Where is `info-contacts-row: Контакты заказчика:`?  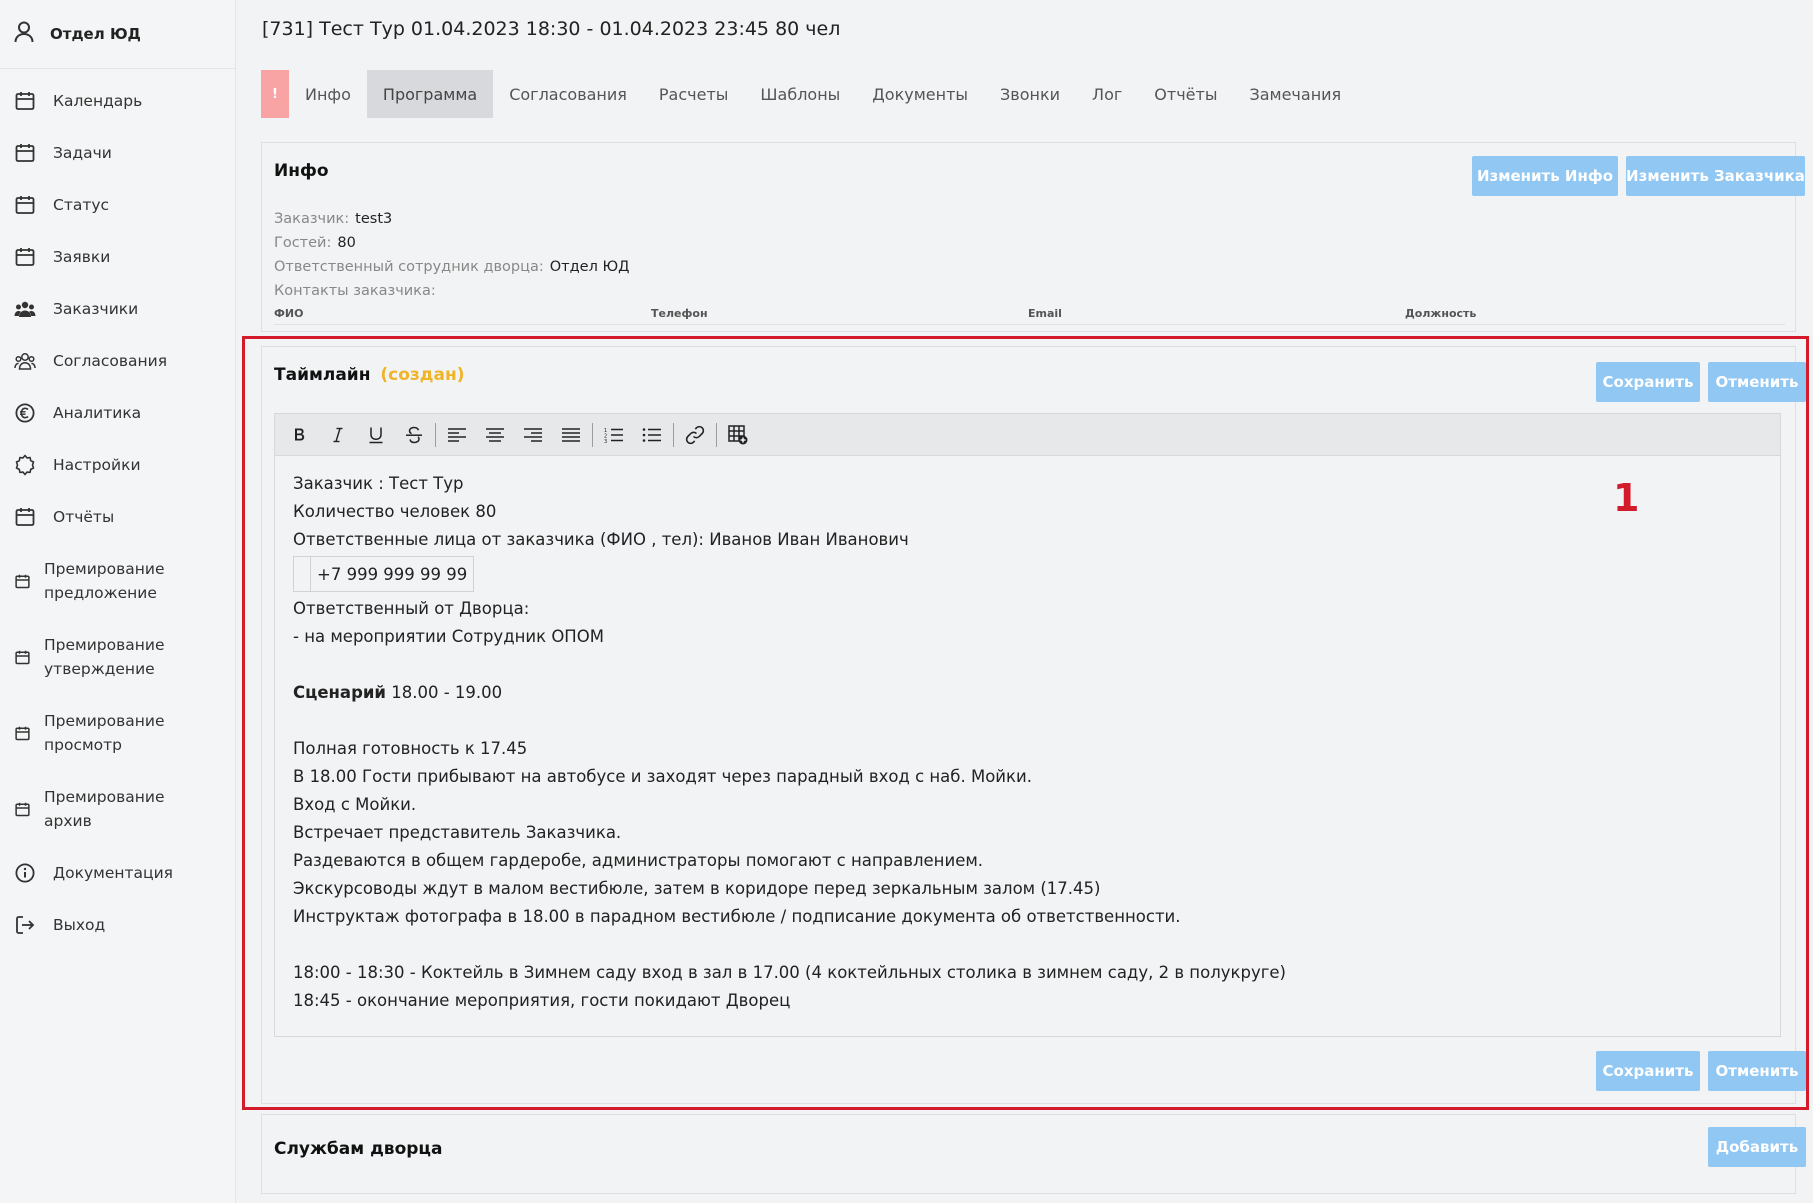 info-contacts-row: Контакты заказчика: is located at coordinates (355, 291).